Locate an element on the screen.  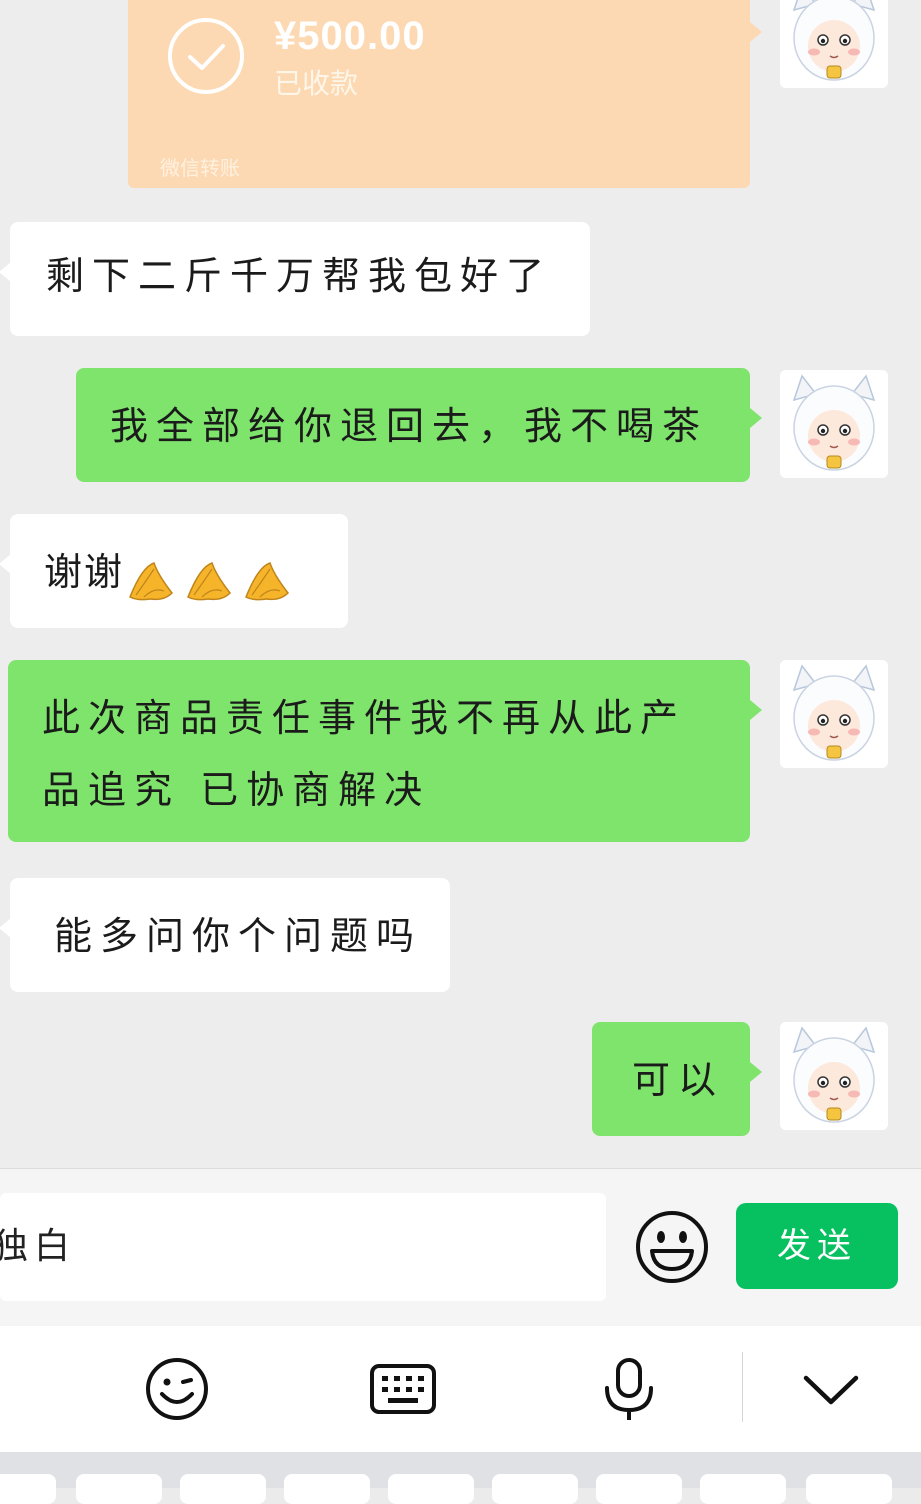
message-text: 我全部给你退回去，我不喝茶 is located at coordinates (409, 426).